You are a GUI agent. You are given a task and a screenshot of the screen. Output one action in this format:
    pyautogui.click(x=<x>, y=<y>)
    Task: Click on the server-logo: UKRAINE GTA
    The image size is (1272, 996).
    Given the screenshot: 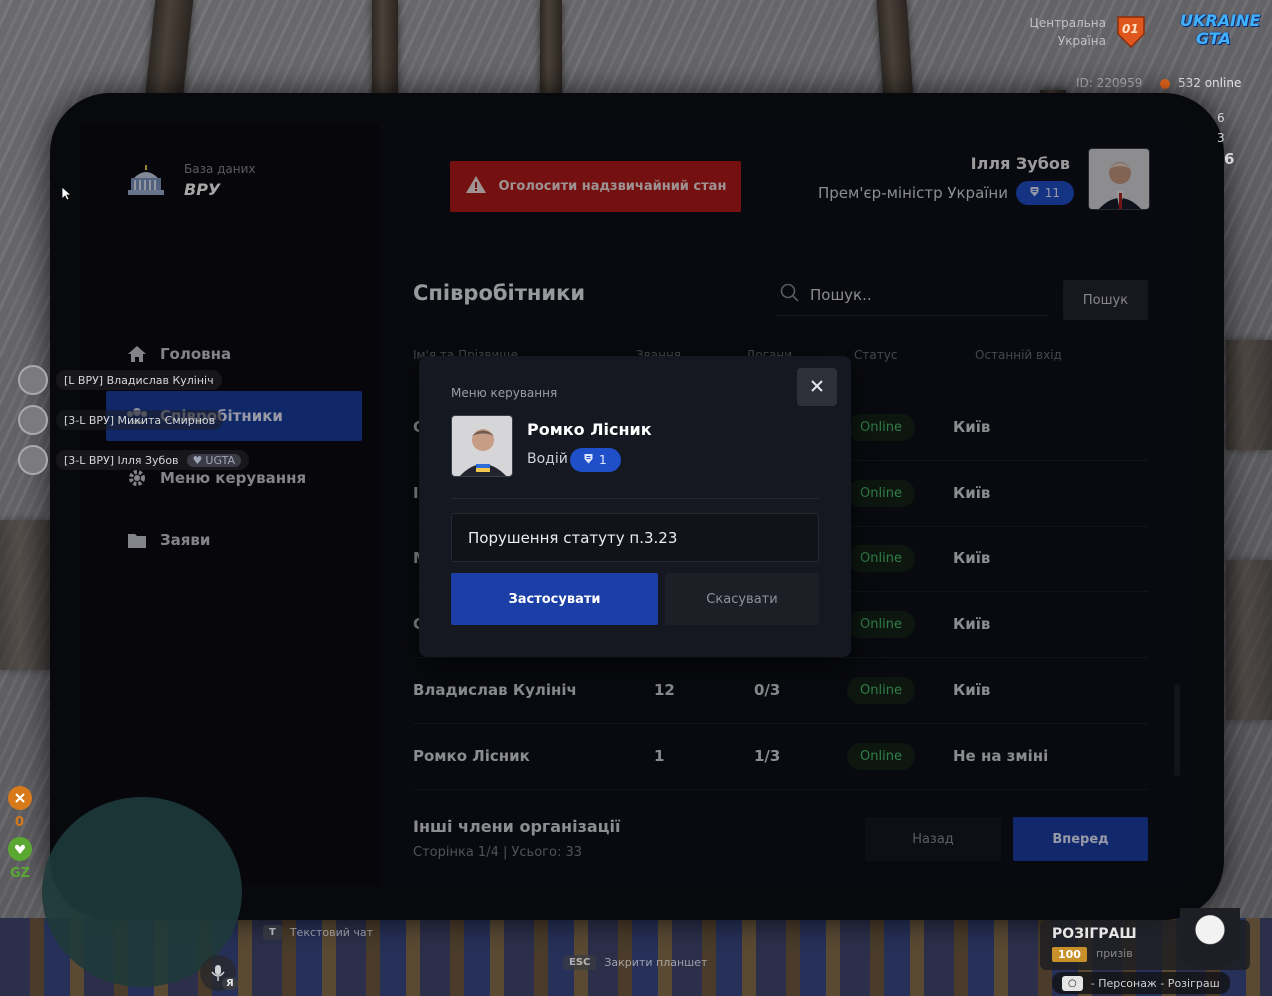 What is the action you would take?
    pyautogui.click(x=1220, y=32)
    